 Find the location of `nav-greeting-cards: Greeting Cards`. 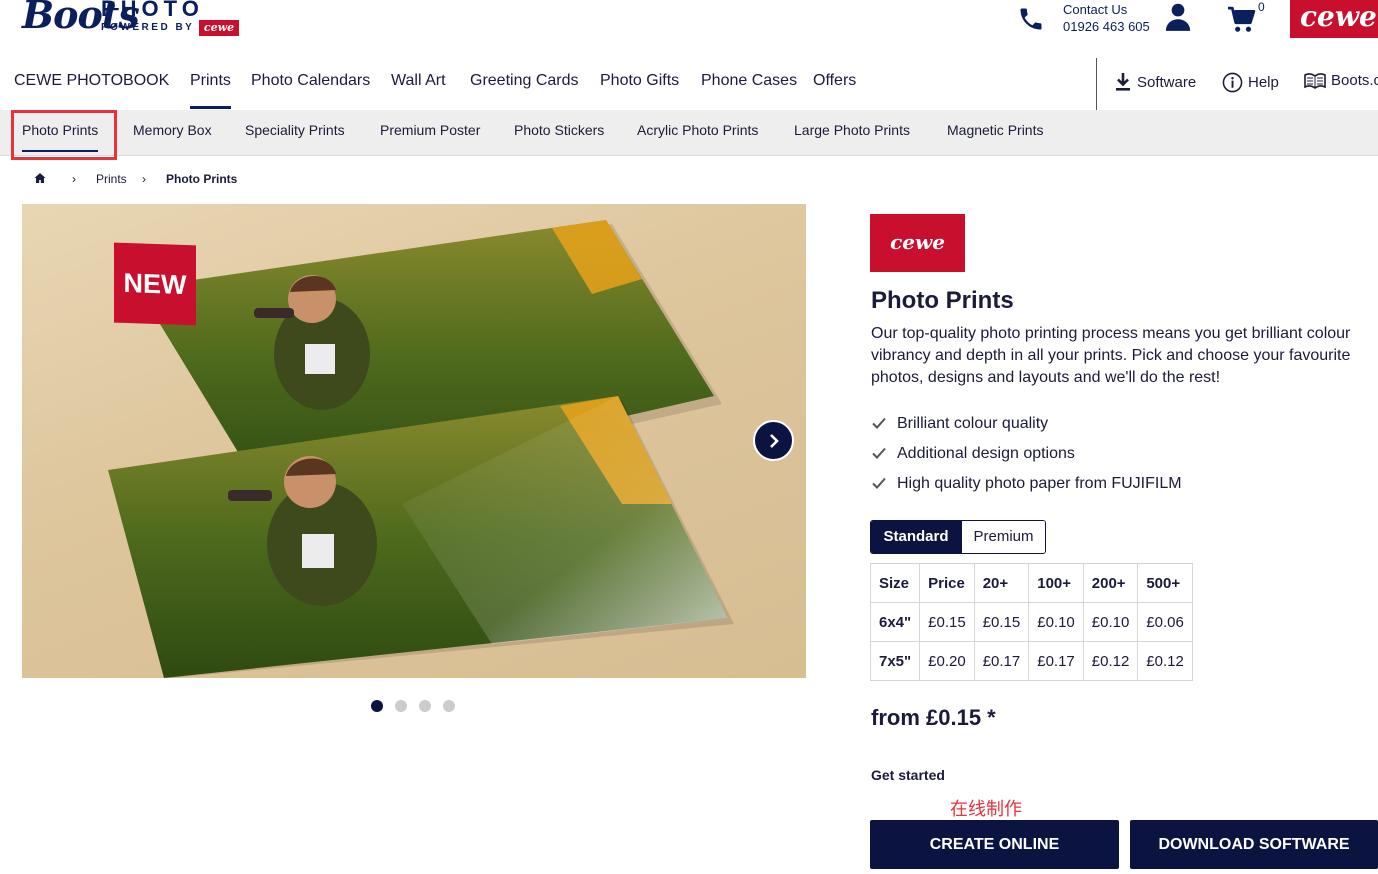

nav-greeting-cards: Greeting Cards is located at coordinates (524, 81).